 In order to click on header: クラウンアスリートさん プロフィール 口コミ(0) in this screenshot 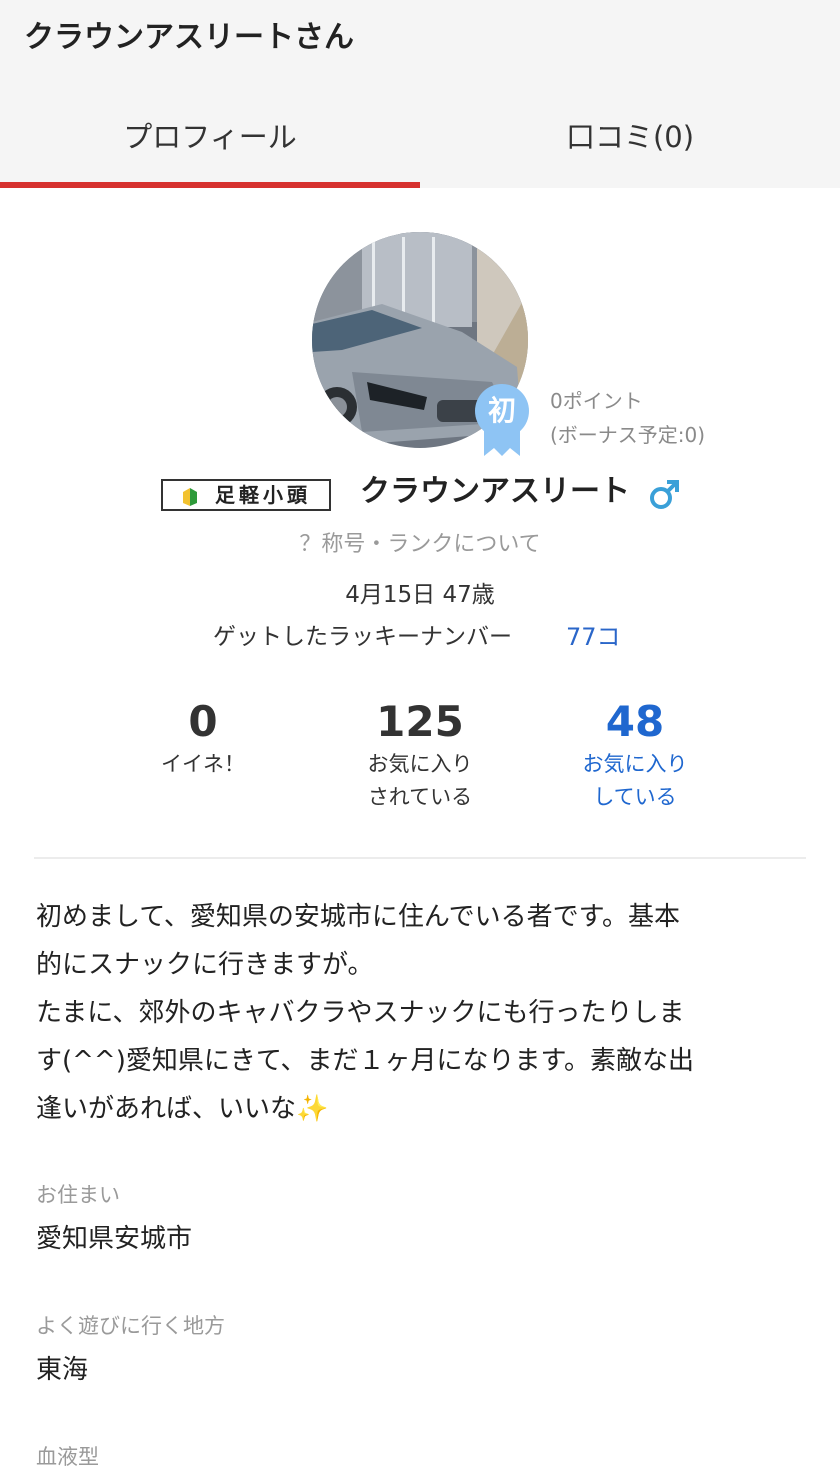, I will do `click(420, 94)`.